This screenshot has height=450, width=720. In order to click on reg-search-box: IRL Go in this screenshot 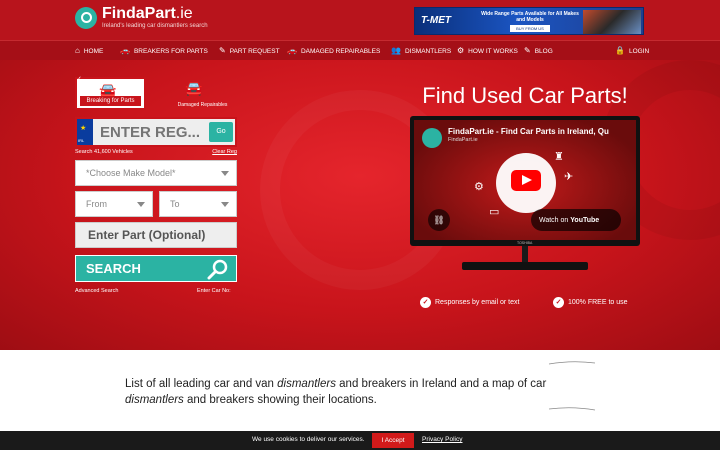, I will do `click(156, 132)`.